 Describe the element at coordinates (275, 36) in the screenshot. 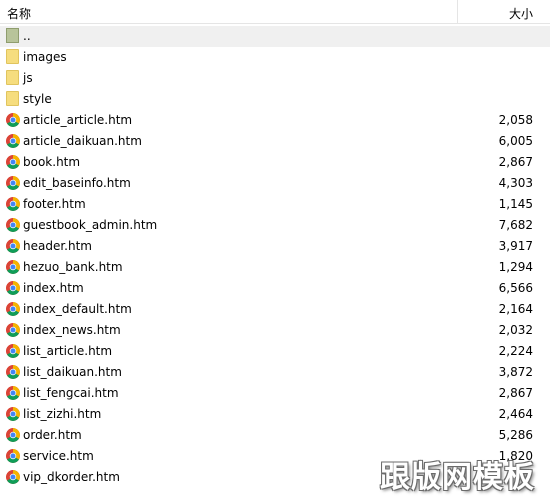

I see `file-row: ..` at that location.